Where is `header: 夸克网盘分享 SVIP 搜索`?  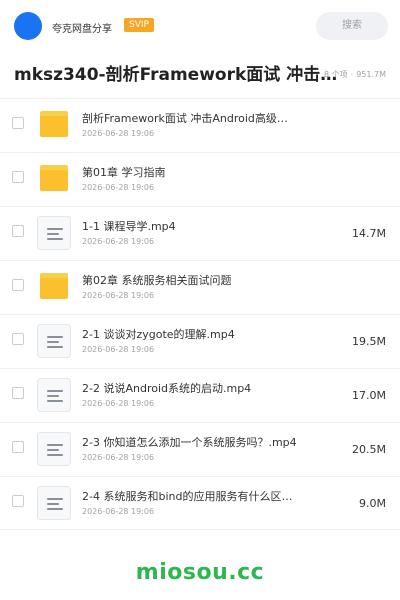 header: 夸克网盘分享 SVIP 搜索 is located at coordinates (200, 26).